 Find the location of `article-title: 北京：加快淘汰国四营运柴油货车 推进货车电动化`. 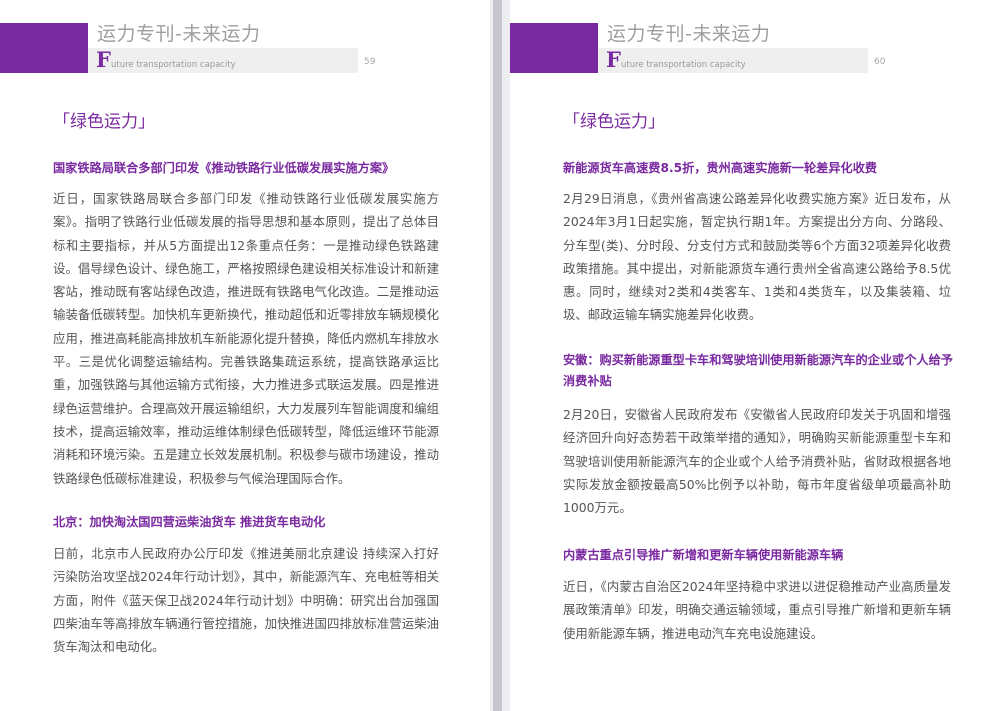

article-title: 北京：加快淘汰国四营运柴油货车 推进货车电动化 is located at coordinates (189, 522).